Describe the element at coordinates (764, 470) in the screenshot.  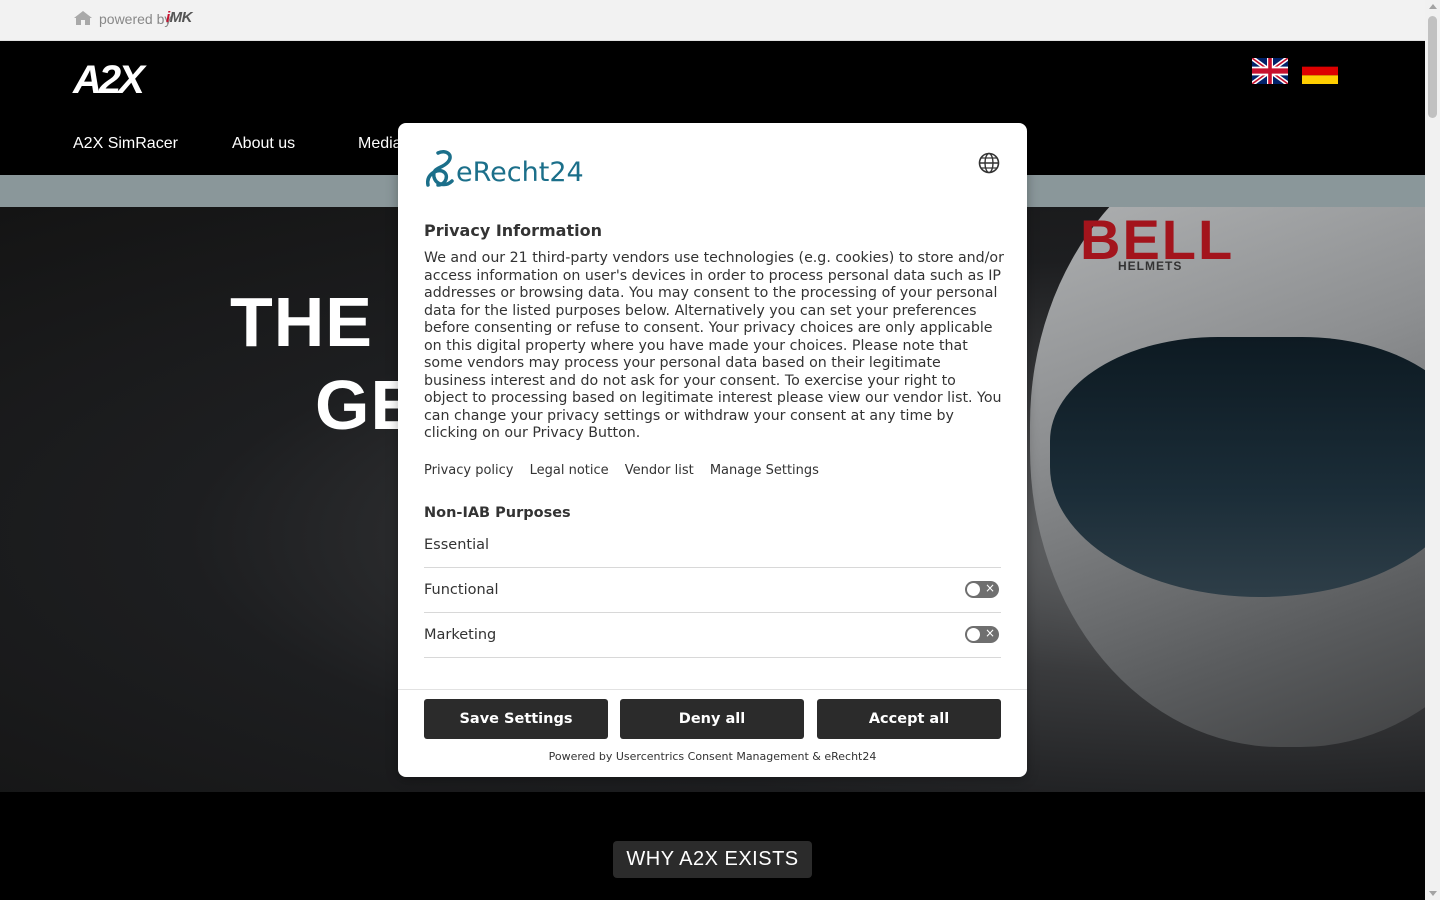
I see `manage-settings-link: Manage Settings` at that location.